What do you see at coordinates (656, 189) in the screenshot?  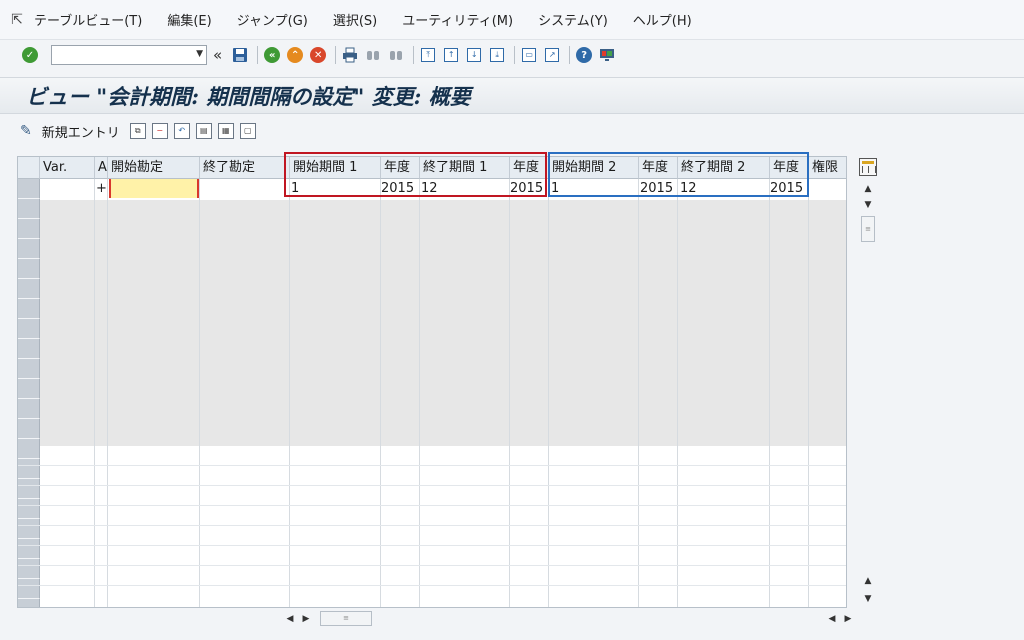 I see `cell-year-2: 2015` at bounding box center [656, 189].